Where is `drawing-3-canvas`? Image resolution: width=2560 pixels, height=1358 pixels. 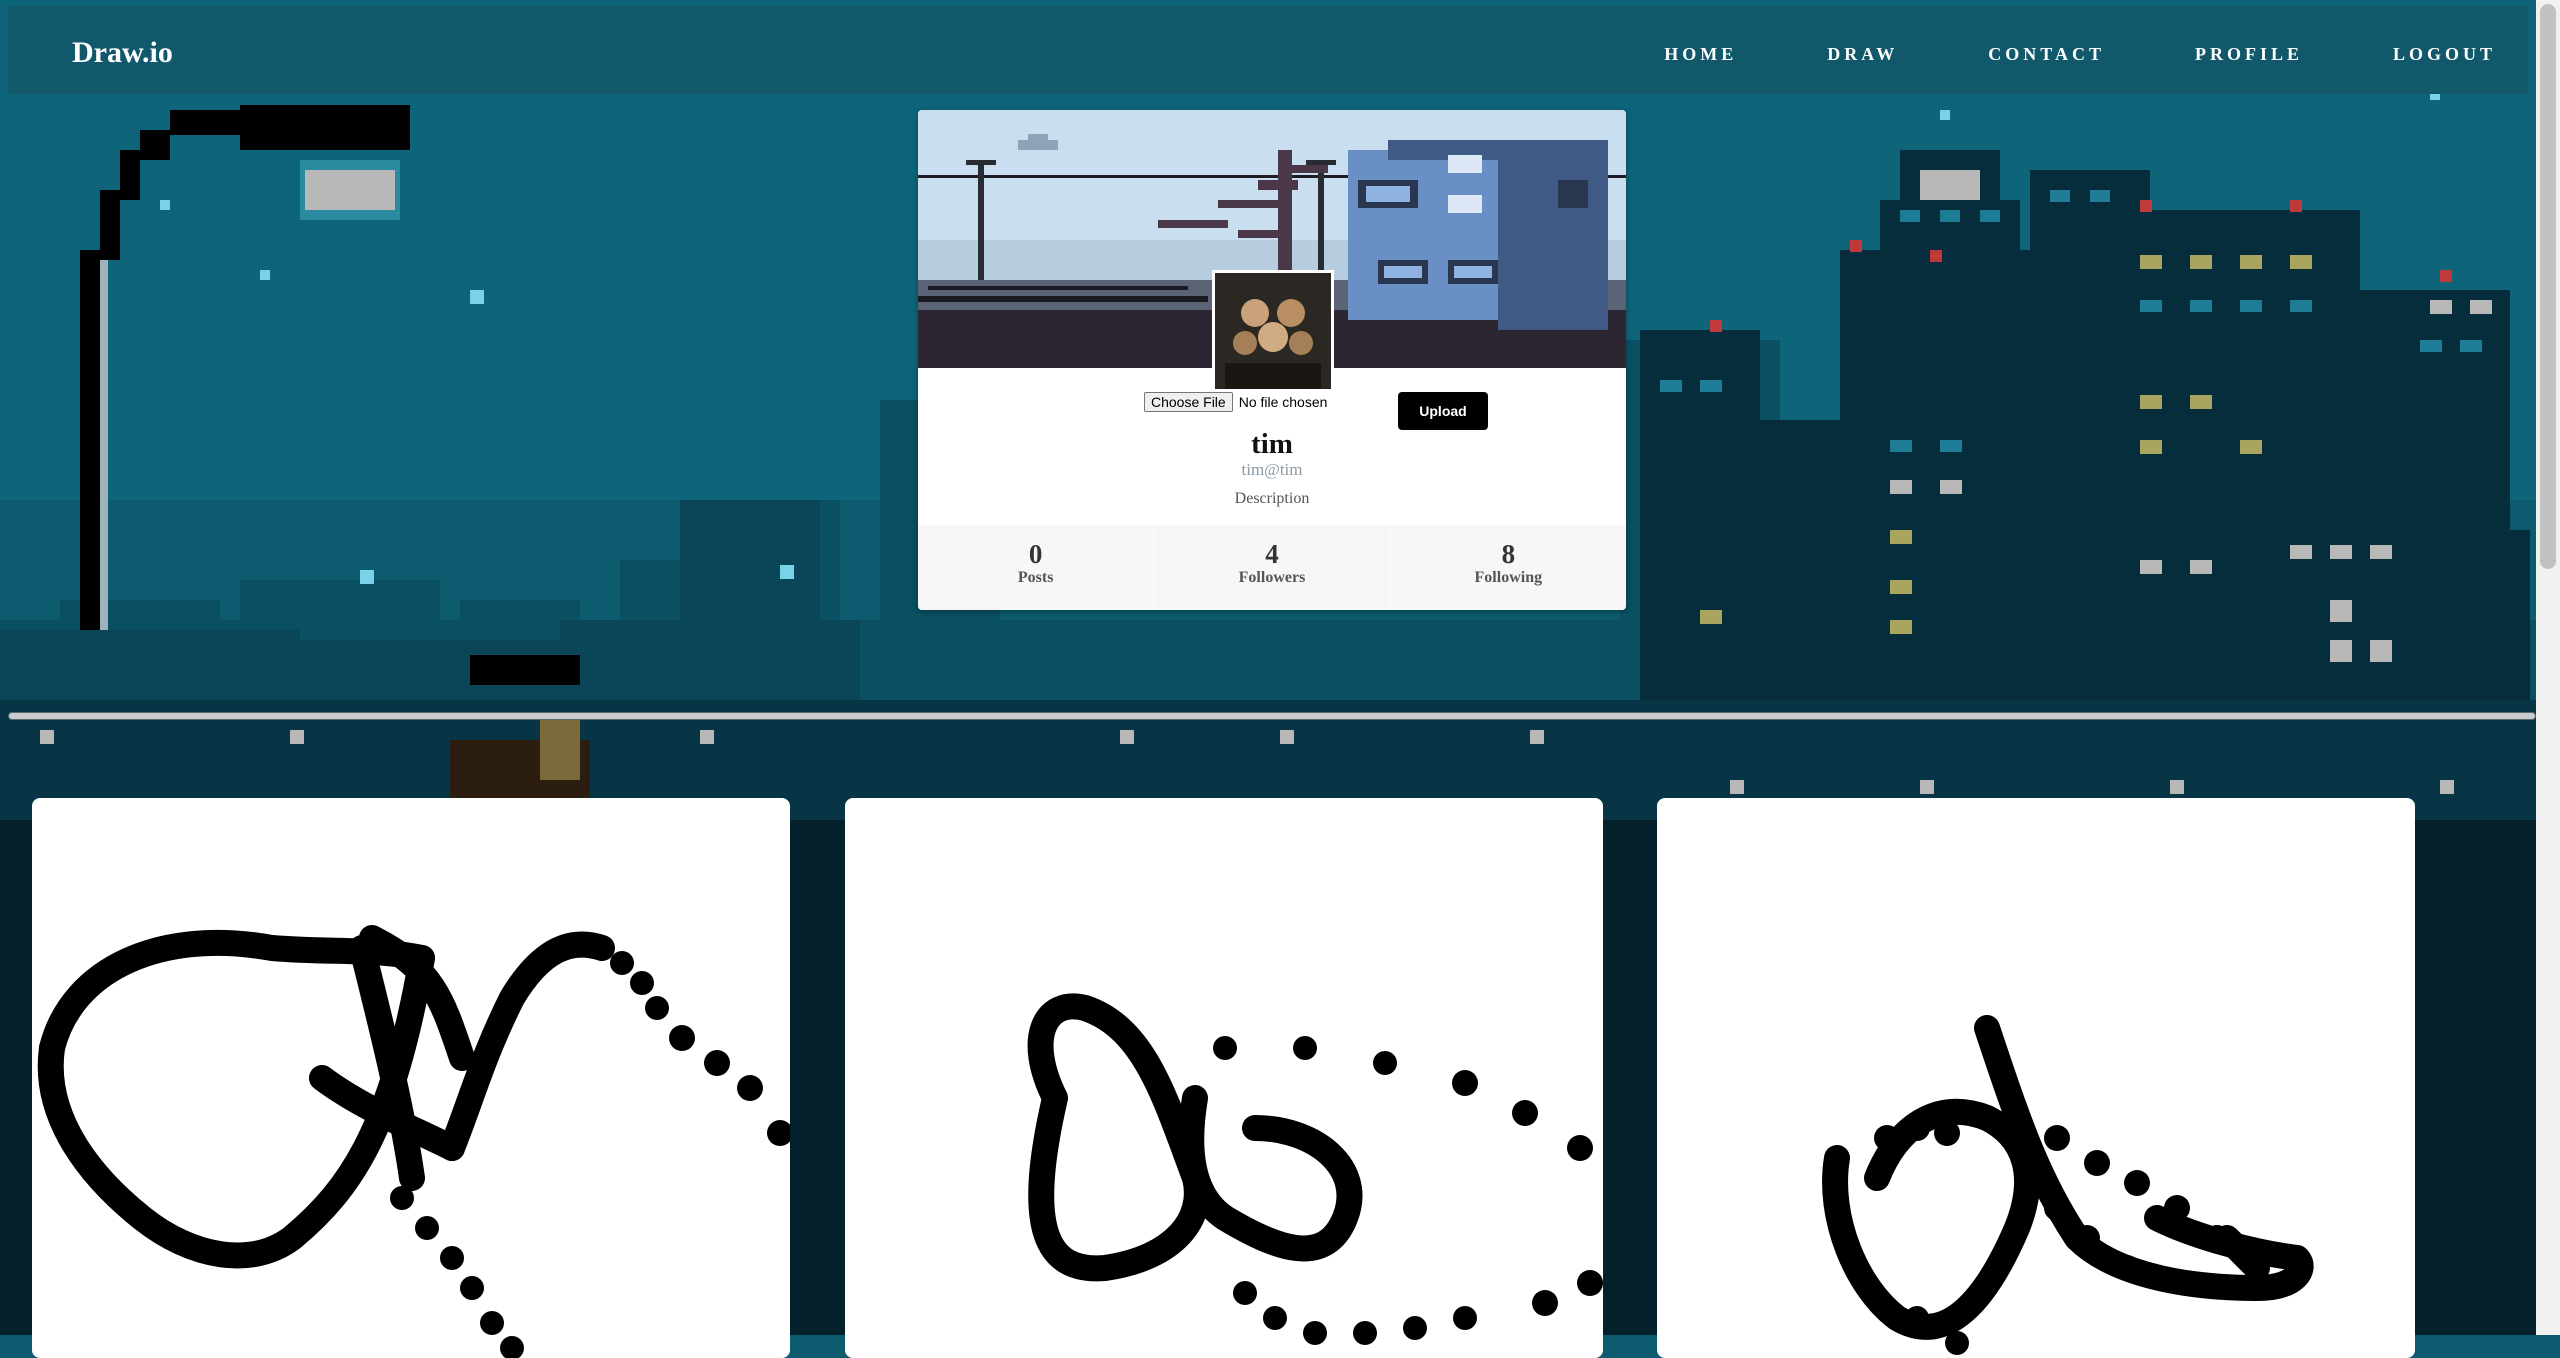
drawing-3-canvas is located at coordinates (2068, 1185).